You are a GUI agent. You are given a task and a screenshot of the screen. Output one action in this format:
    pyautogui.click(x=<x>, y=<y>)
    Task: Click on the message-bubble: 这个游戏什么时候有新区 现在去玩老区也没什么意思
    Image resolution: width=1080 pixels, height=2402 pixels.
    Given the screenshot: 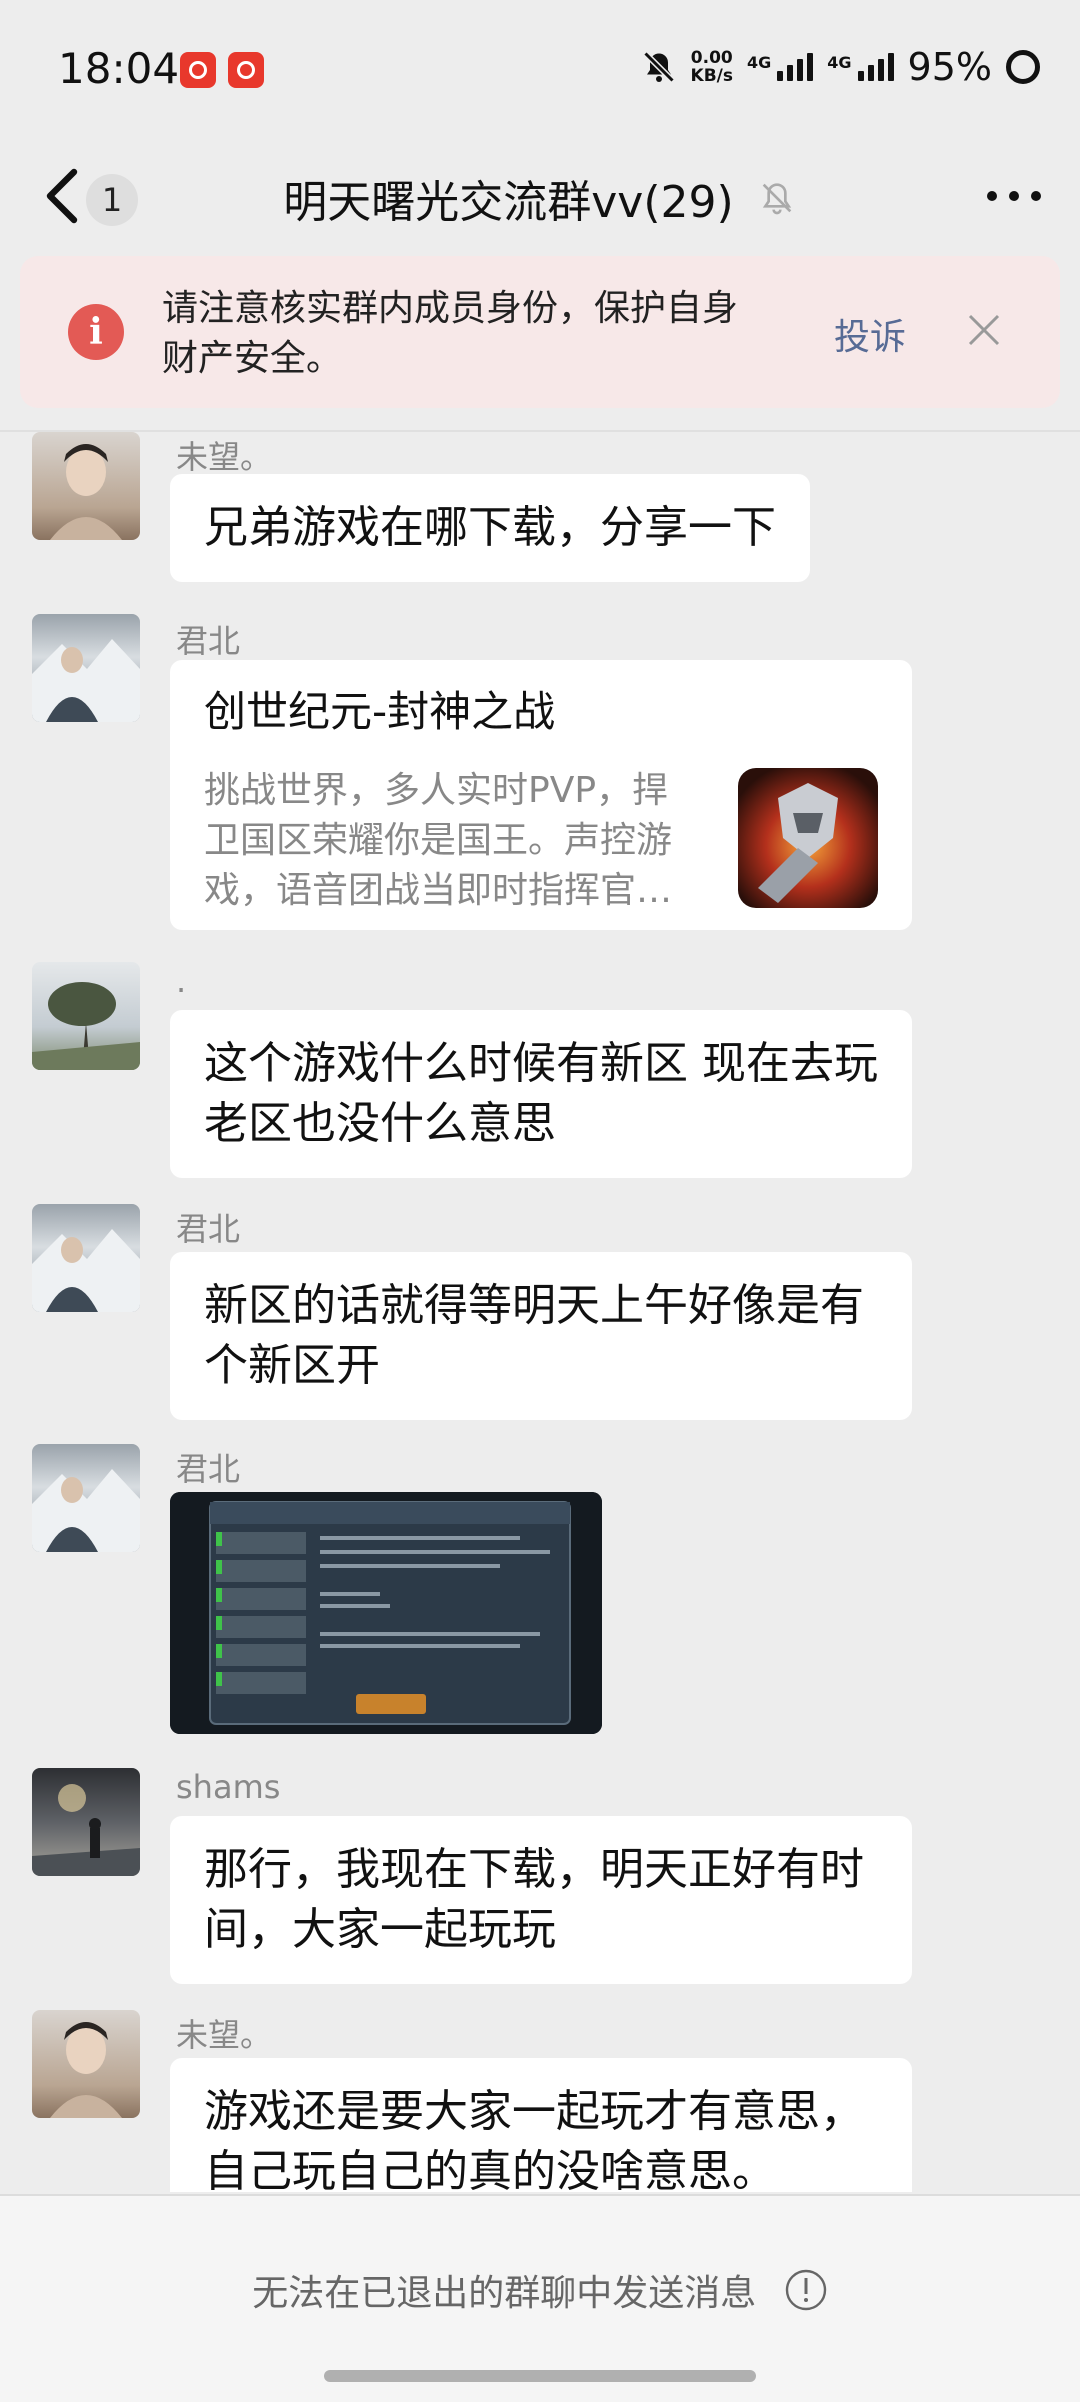 What is the action you would take?
    pyautogui.click(x=541, y=1094)
    